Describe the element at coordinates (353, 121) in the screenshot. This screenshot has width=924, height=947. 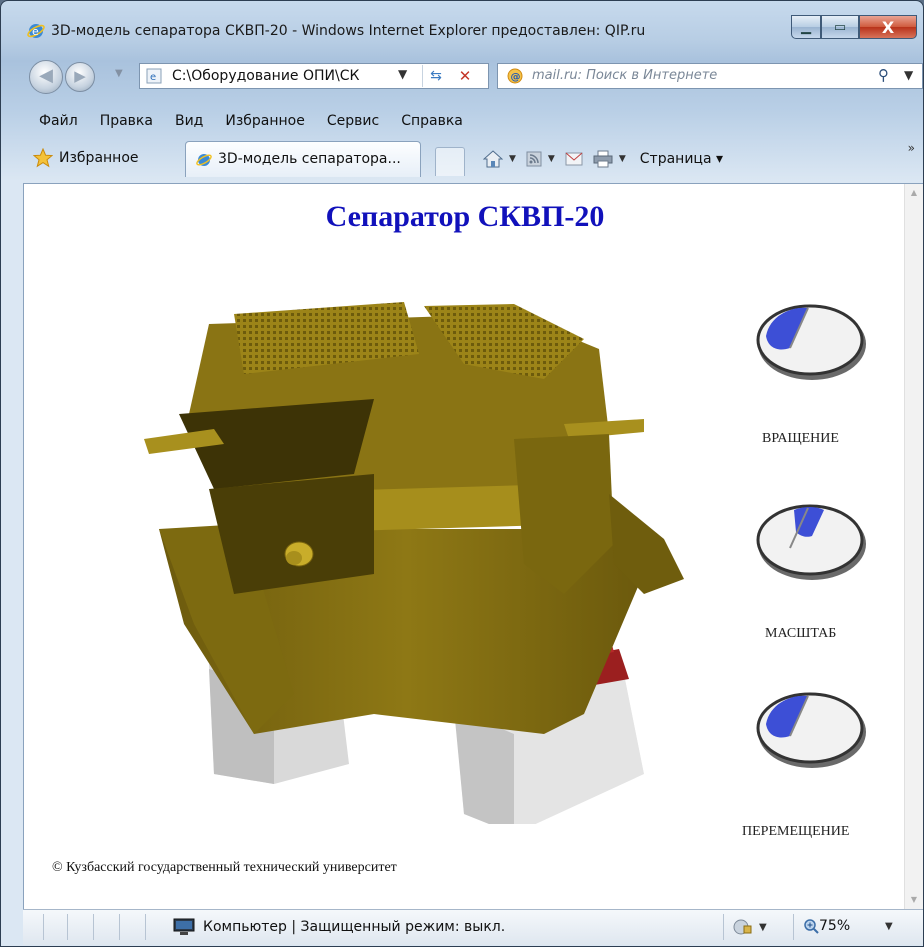
I see `menu-tools: Сервис` at that location.